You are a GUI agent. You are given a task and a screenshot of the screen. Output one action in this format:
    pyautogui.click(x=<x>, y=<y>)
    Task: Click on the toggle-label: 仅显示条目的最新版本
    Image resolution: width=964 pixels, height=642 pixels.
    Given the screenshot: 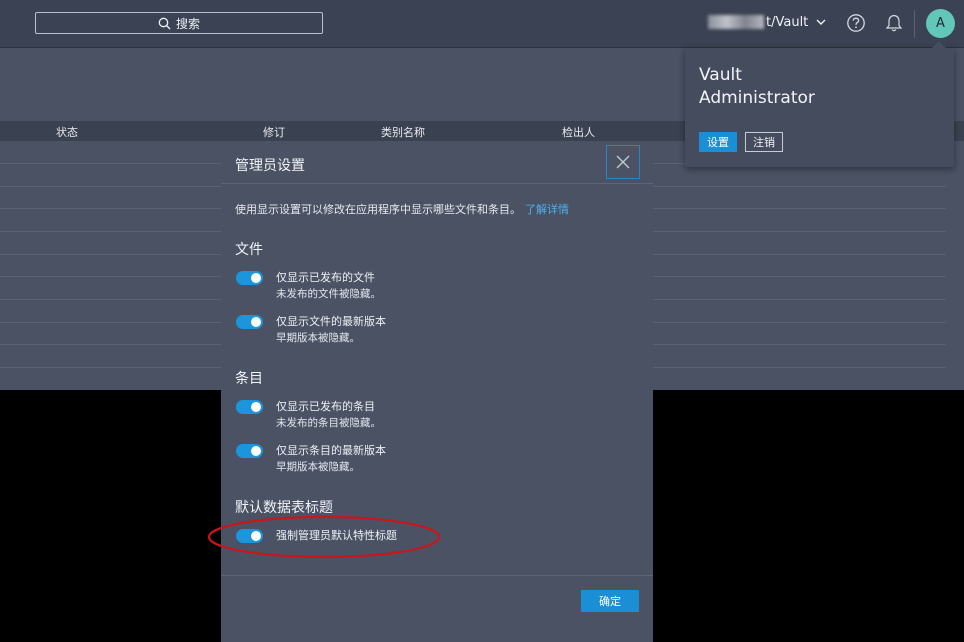 What is the action you would take?
    pyautogui.click(x=331, y=450)
    